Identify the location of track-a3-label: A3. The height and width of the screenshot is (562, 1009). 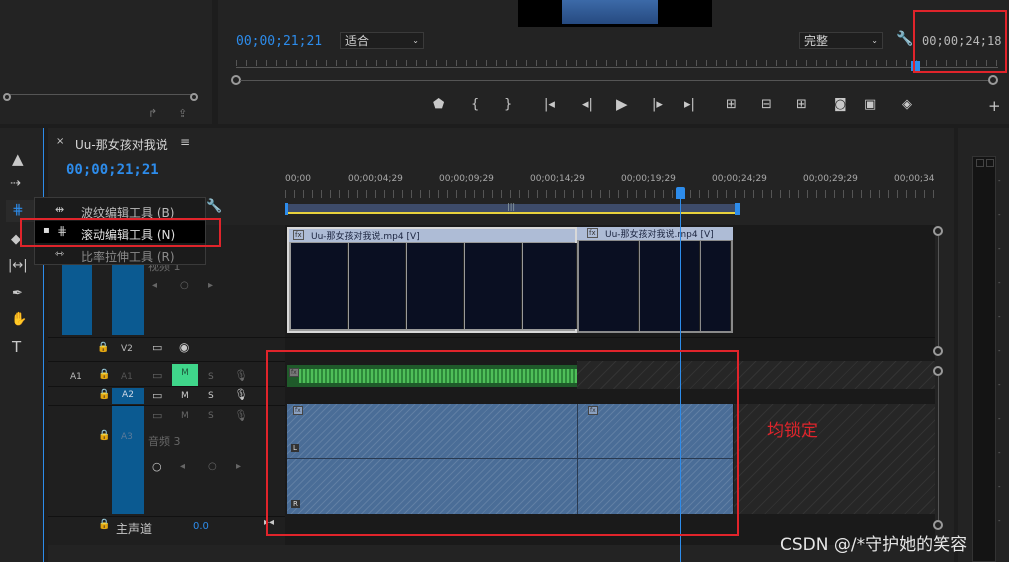
(127, 437).